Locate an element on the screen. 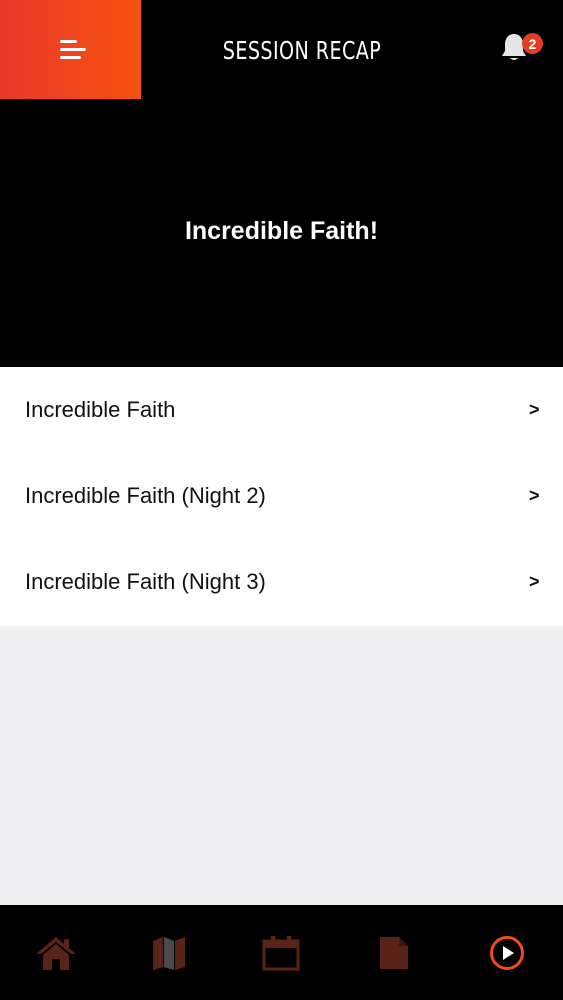 The width and height of the screenshot is (563, 1000). play-icon is located at coordinates (506, 952).